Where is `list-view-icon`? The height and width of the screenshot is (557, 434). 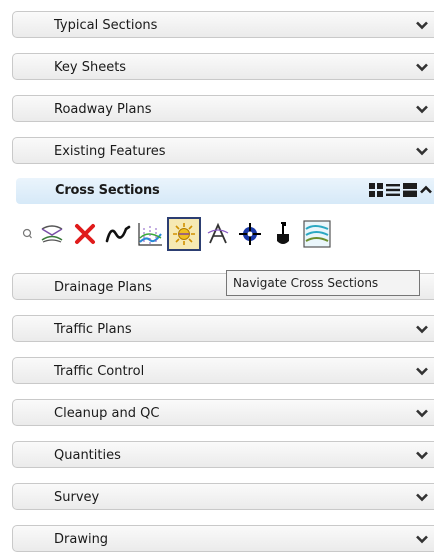 list-view-icon is located at coordinates (393, 190).